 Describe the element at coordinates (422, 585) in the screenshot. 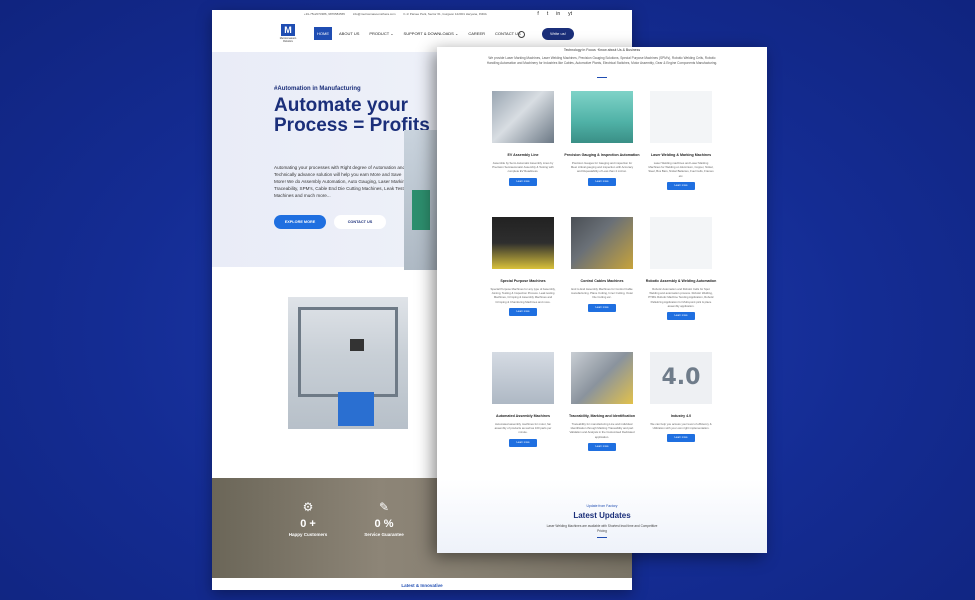

I see `latest-innovative-label: Latest & Innovative` at that location.